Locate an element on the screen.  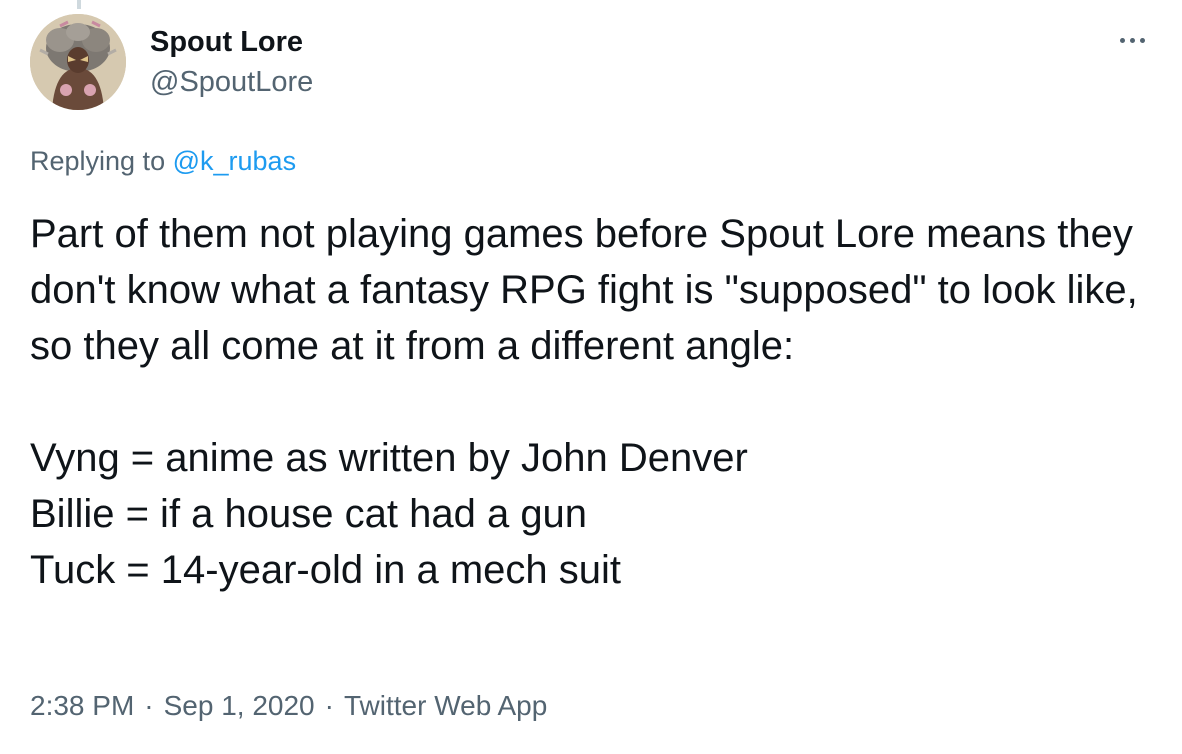
tweet-source: Twitter Web App is located at coordinates (445, 705).